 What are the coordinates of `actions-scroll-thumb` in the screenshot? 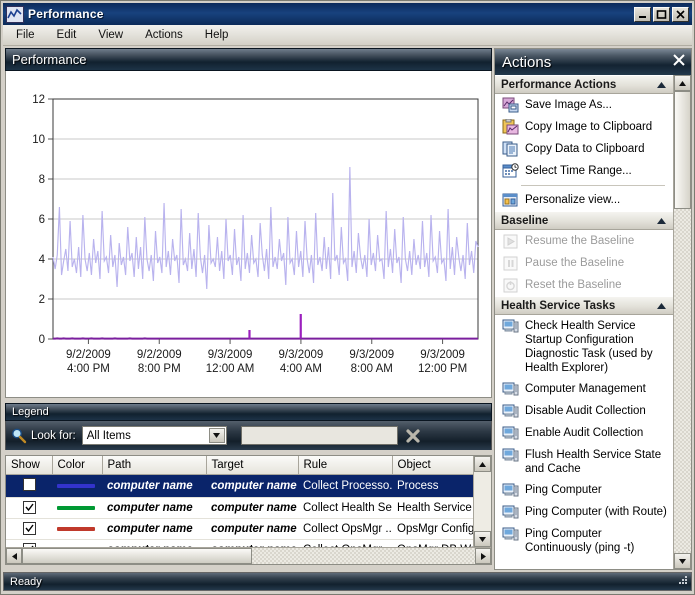 It's located at (682, 150).